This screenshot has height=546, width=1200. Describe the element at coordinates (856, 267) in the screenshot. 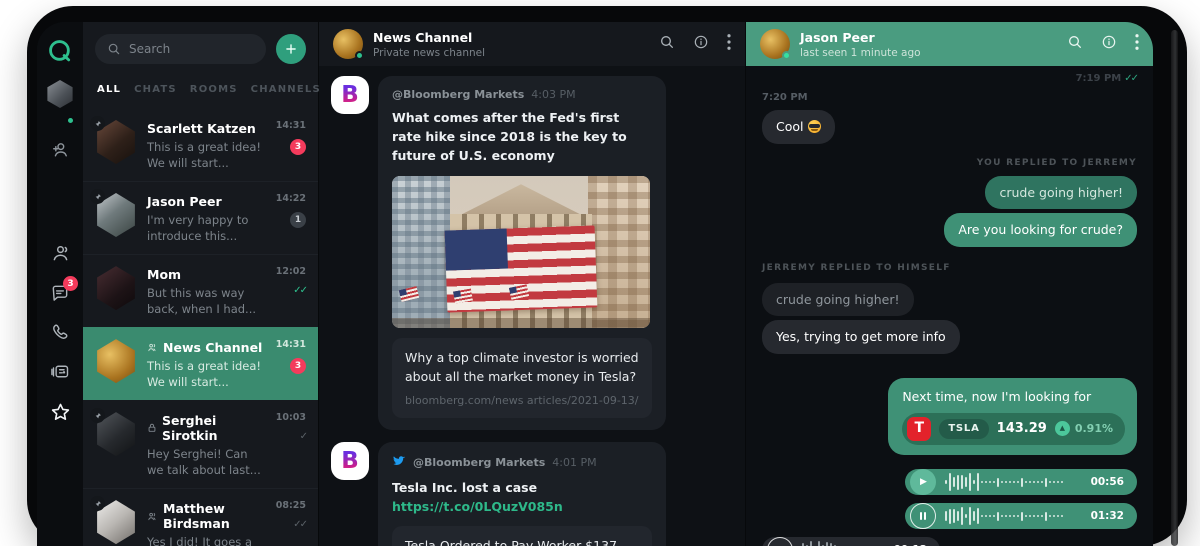

I see `reply-caption-jerremy: JERREMY REPLIED TO HIMSELF` at that location.